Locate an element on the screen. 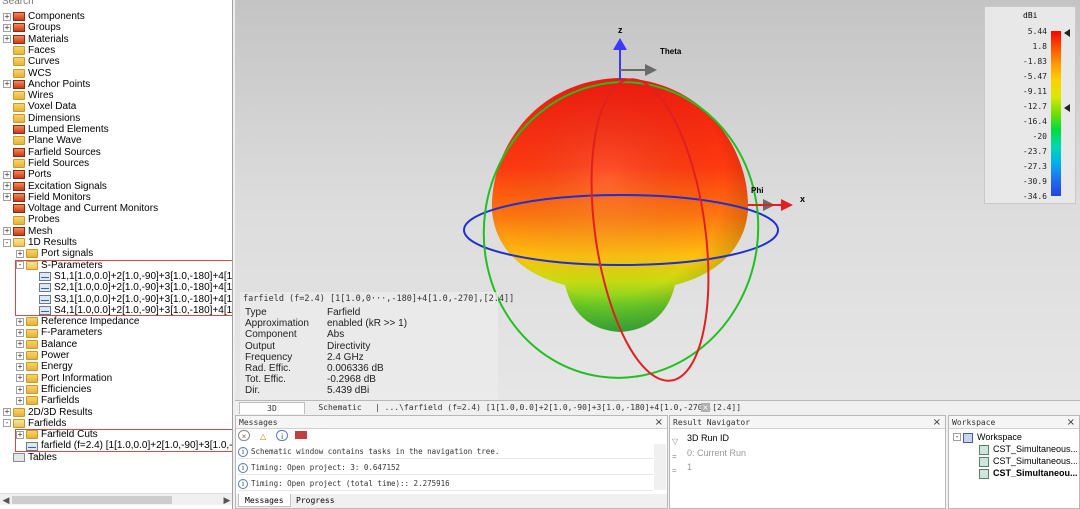  result-nav-row: = 0: Current Run is located at coordinates (709, 453).